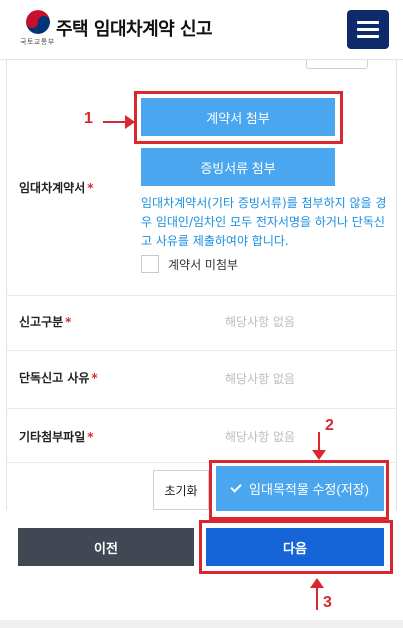  What do you see at coordinates (238, 117) in the screenshot?
I see `attach-contract-button: 계약서 첨부` at bounding box center [238, 117].